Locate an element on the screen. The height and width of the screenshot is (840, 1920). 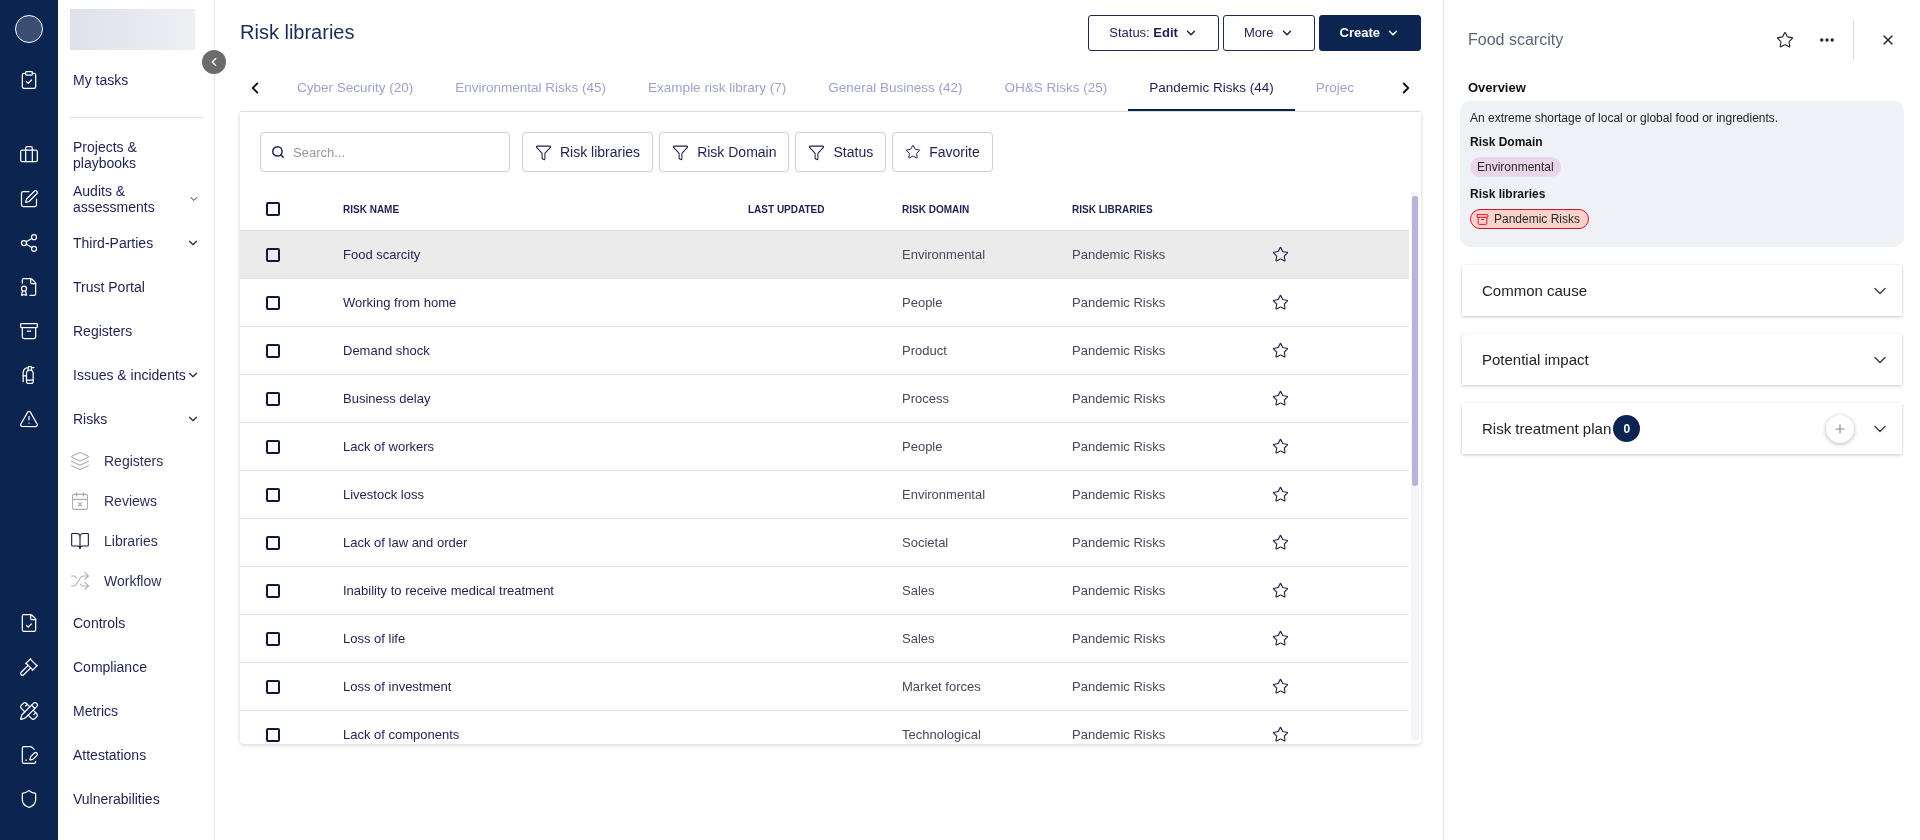
table-row: Loss of life Sales Pandemic Risks is located at coordinates (824, 639).